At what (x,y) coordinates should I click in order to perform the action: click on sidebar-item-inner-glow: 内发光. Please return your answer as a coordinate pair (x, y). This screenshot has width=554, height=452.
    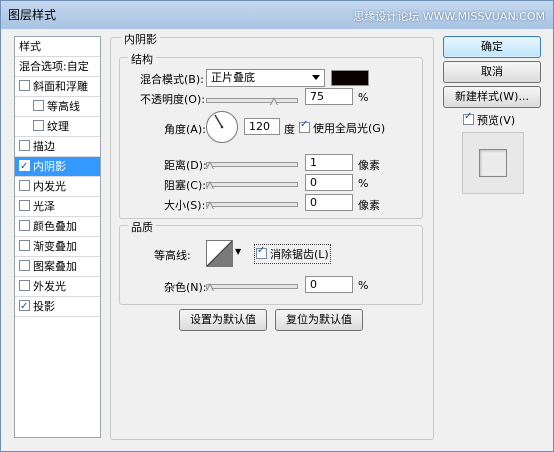
    Looking at the image, I should click on (57, 187).